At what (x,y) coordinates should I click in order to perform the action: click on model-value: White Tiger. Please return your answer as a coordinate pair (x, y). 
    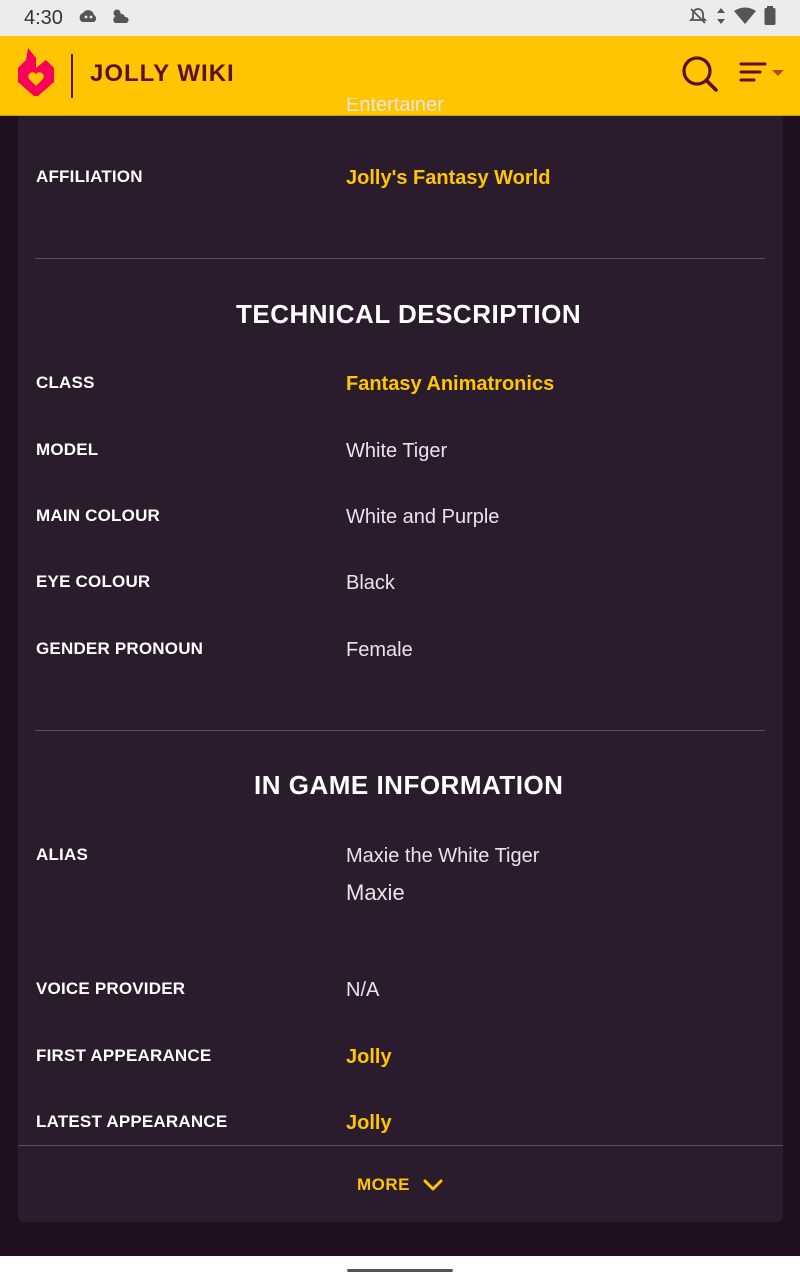
    Looking at the image, I should click on (397, 451).